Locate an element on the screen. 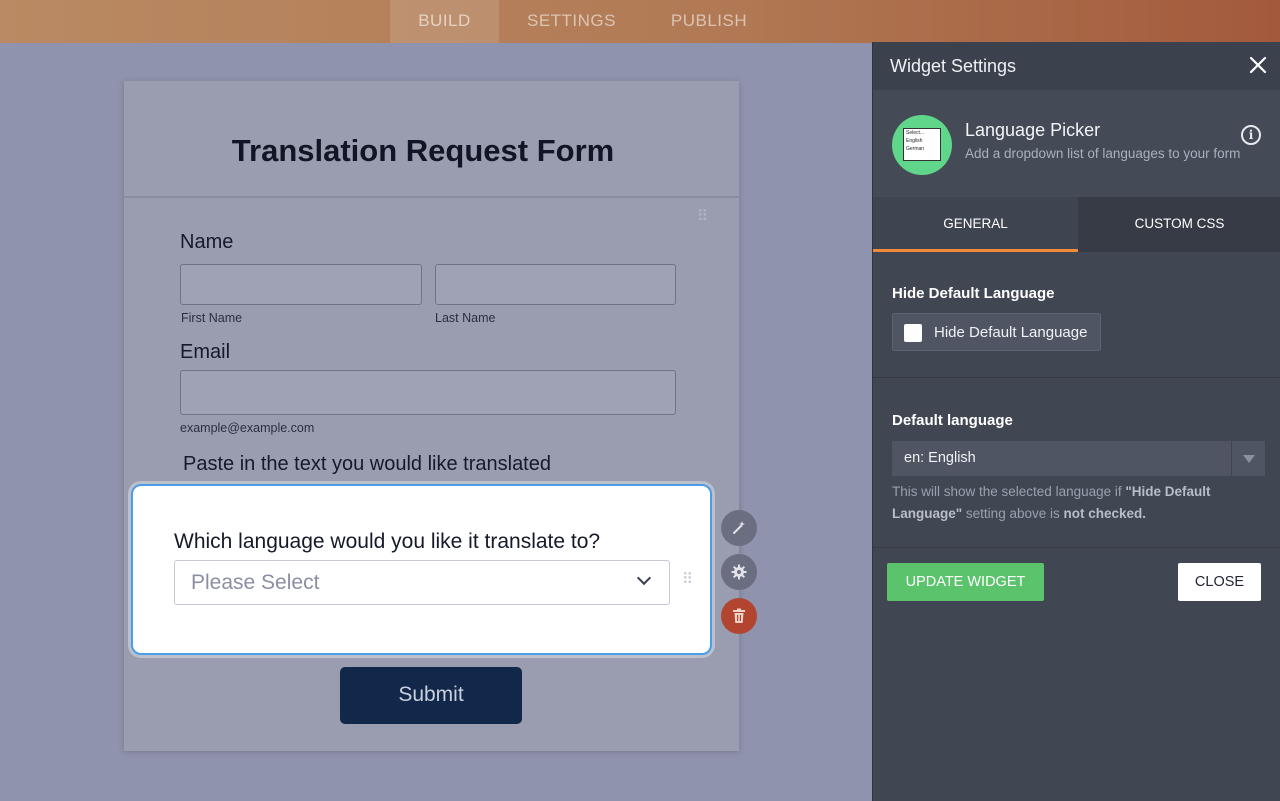 The height and width of the screenshot is (801, 1280). wand-button is located at coordinates (739, 528).